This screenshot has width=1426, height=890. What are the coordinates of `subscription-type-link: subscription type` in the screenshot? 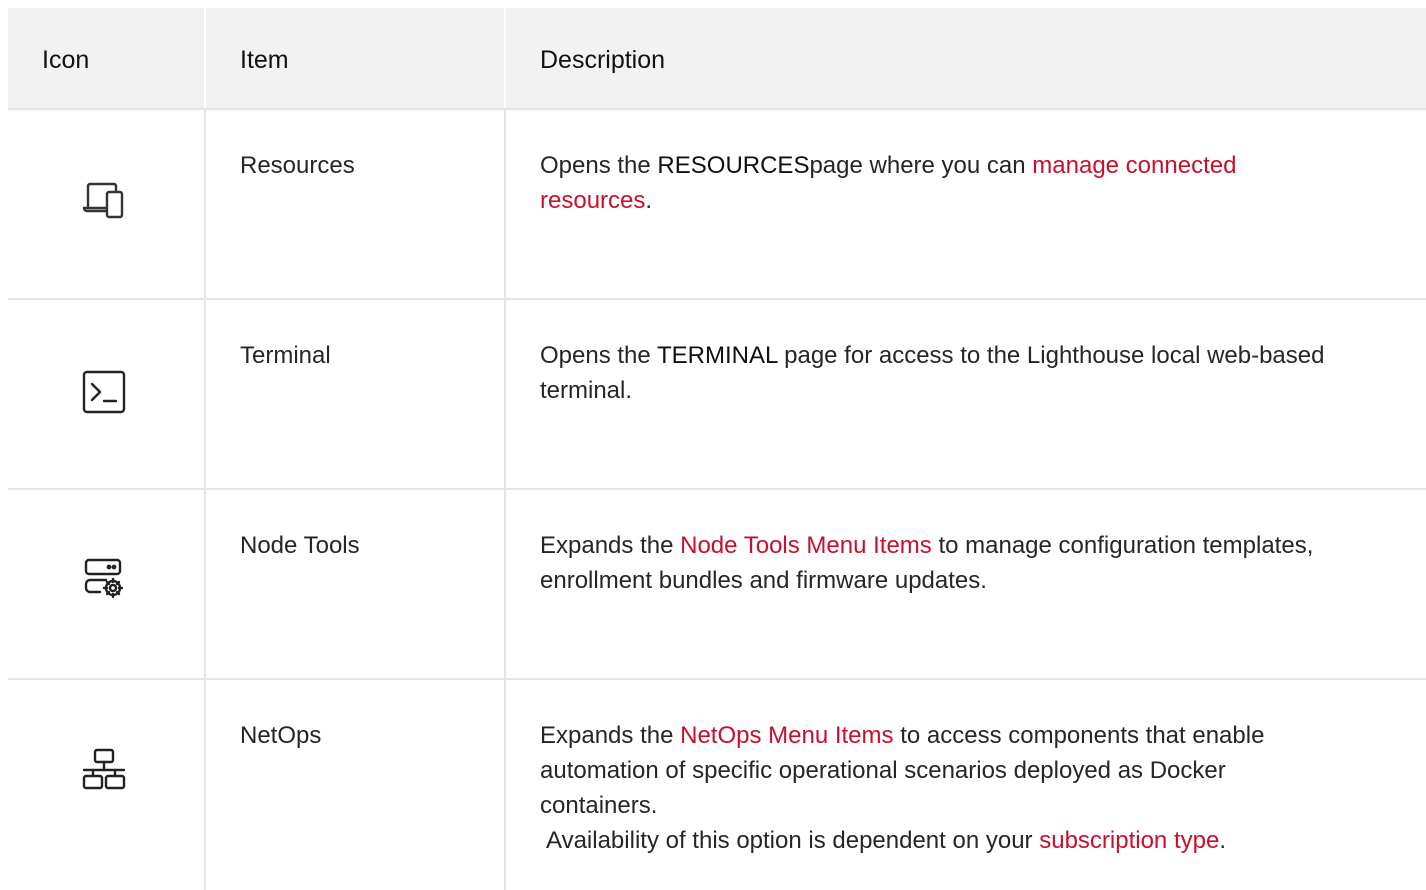 It's located at (1129, 840).